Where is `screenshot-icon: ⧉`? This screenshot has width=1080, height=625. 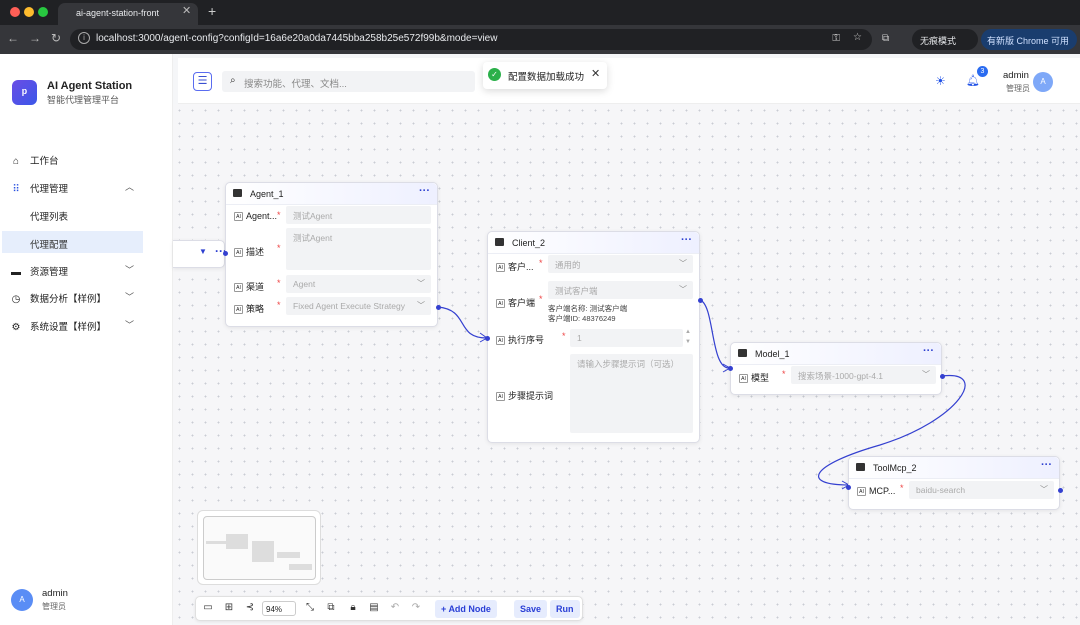
screenshot-icon: ⧉ is located at coordinates (331, 607).